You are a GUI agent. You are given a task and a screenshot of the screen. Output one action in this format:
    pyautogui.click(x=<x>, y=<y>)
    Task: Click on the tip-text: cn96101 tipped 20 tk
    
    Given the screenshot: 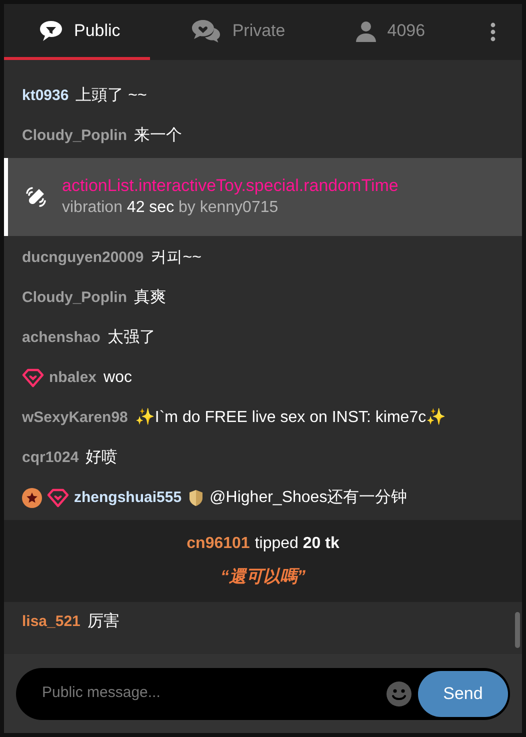 What is the action you would take?
    pyautogui.click(x=263, y=544)
    